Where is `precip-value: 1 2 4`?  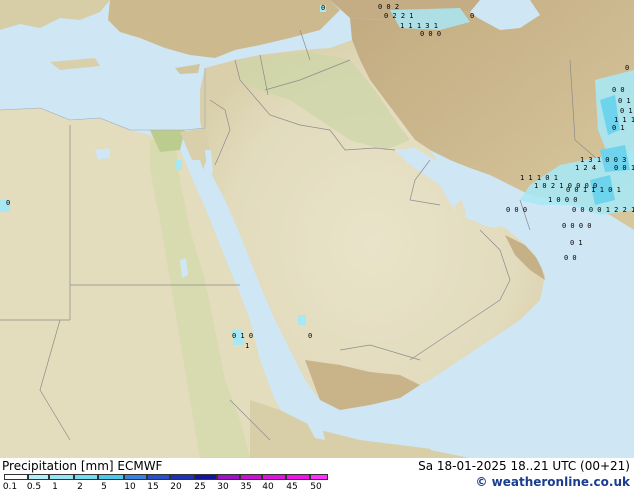
precip-value: 1 2 4 is located at coordinates (585, 168).